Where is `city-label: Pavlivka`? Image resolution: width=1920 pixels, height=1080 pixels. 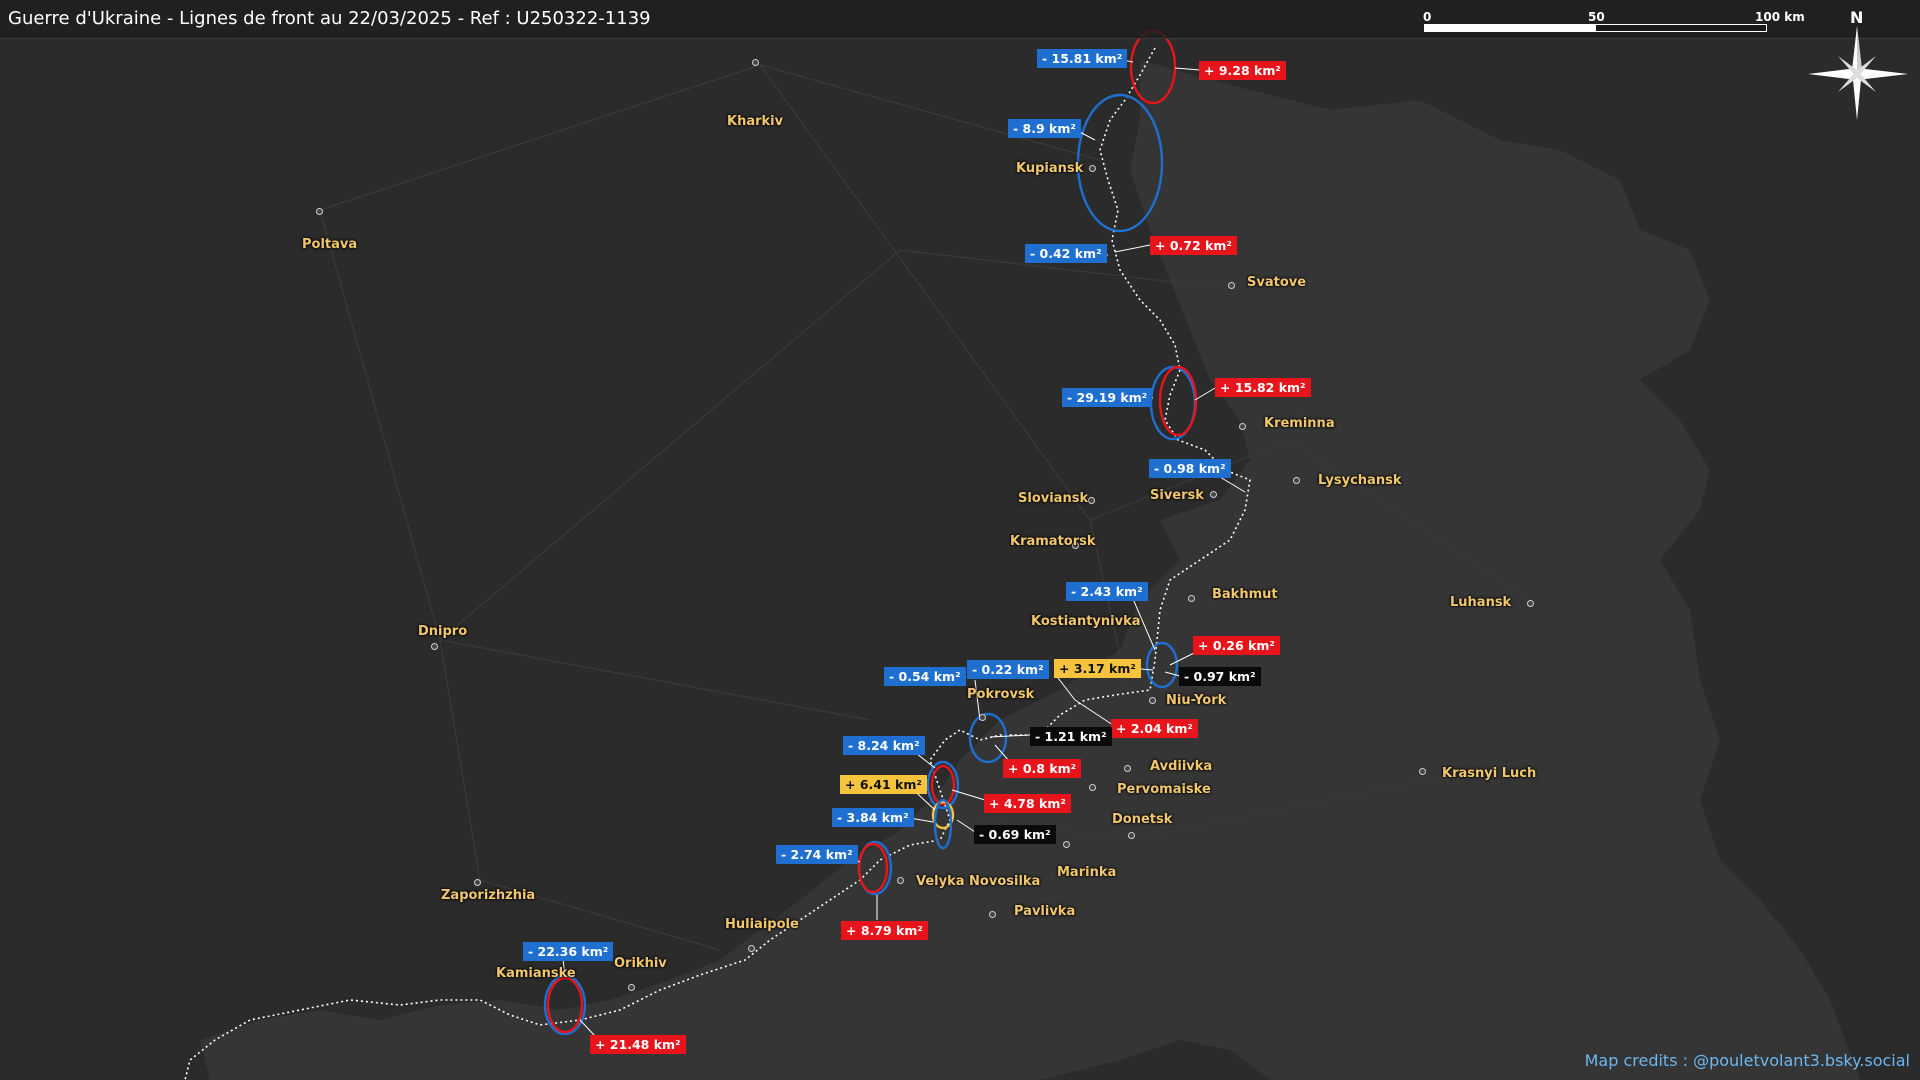
city-label: Pavlivka is located at coordinates (1044, 911).